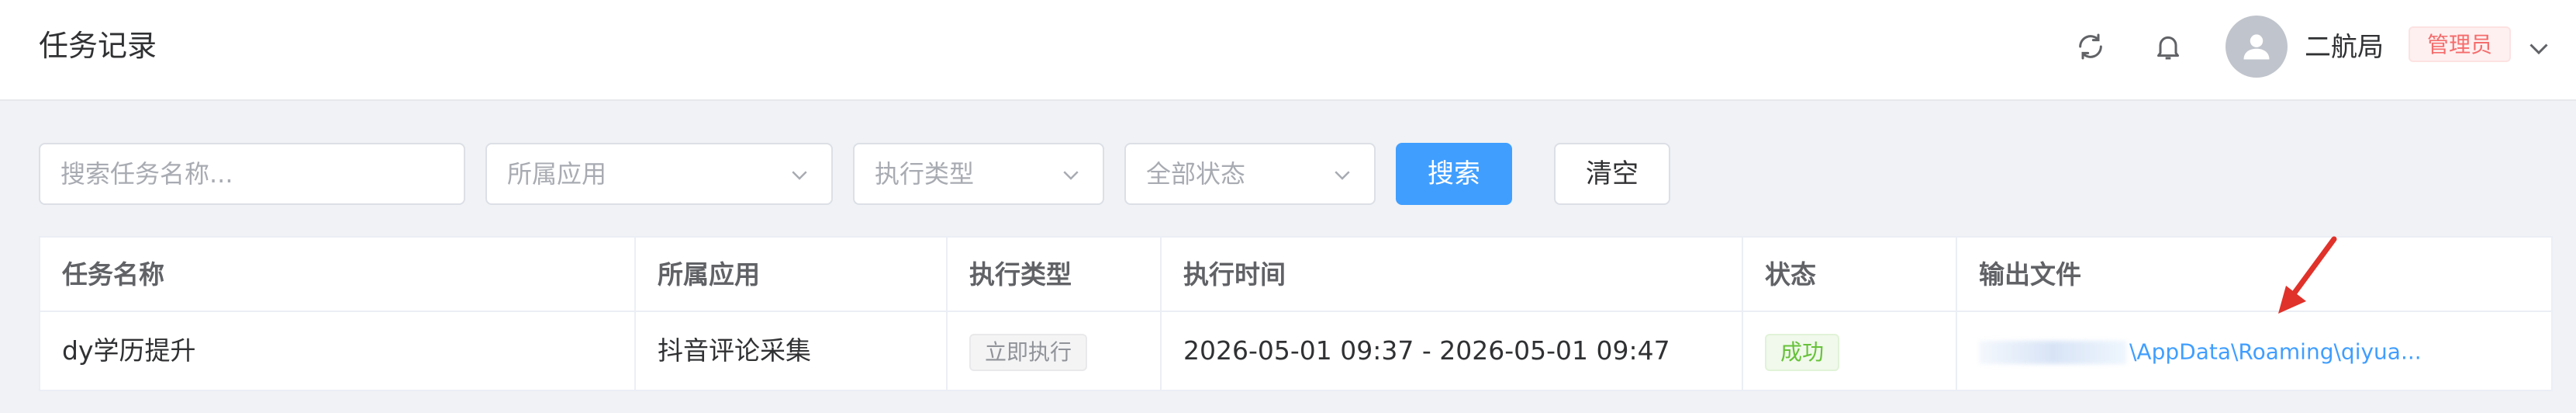 This screenshot has height=413, width=2576. I want to click on cell-task-name: dy学历提升, so click(338, 351).